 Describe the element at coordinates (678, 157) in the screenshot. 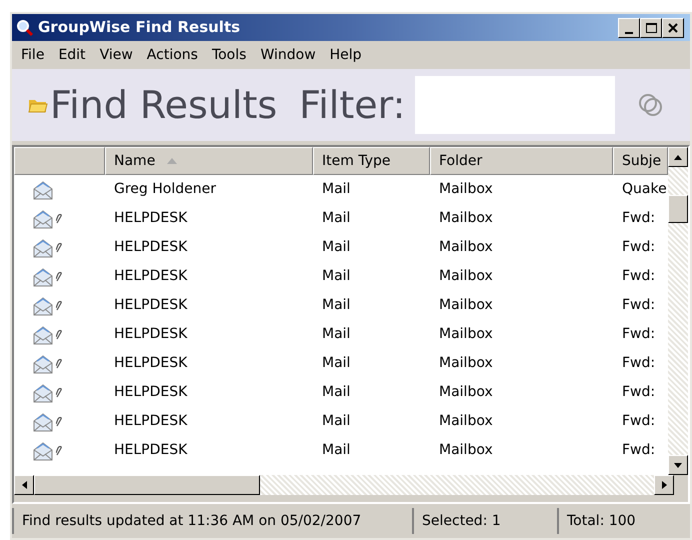

I see `up-arrow-icon` at that location.